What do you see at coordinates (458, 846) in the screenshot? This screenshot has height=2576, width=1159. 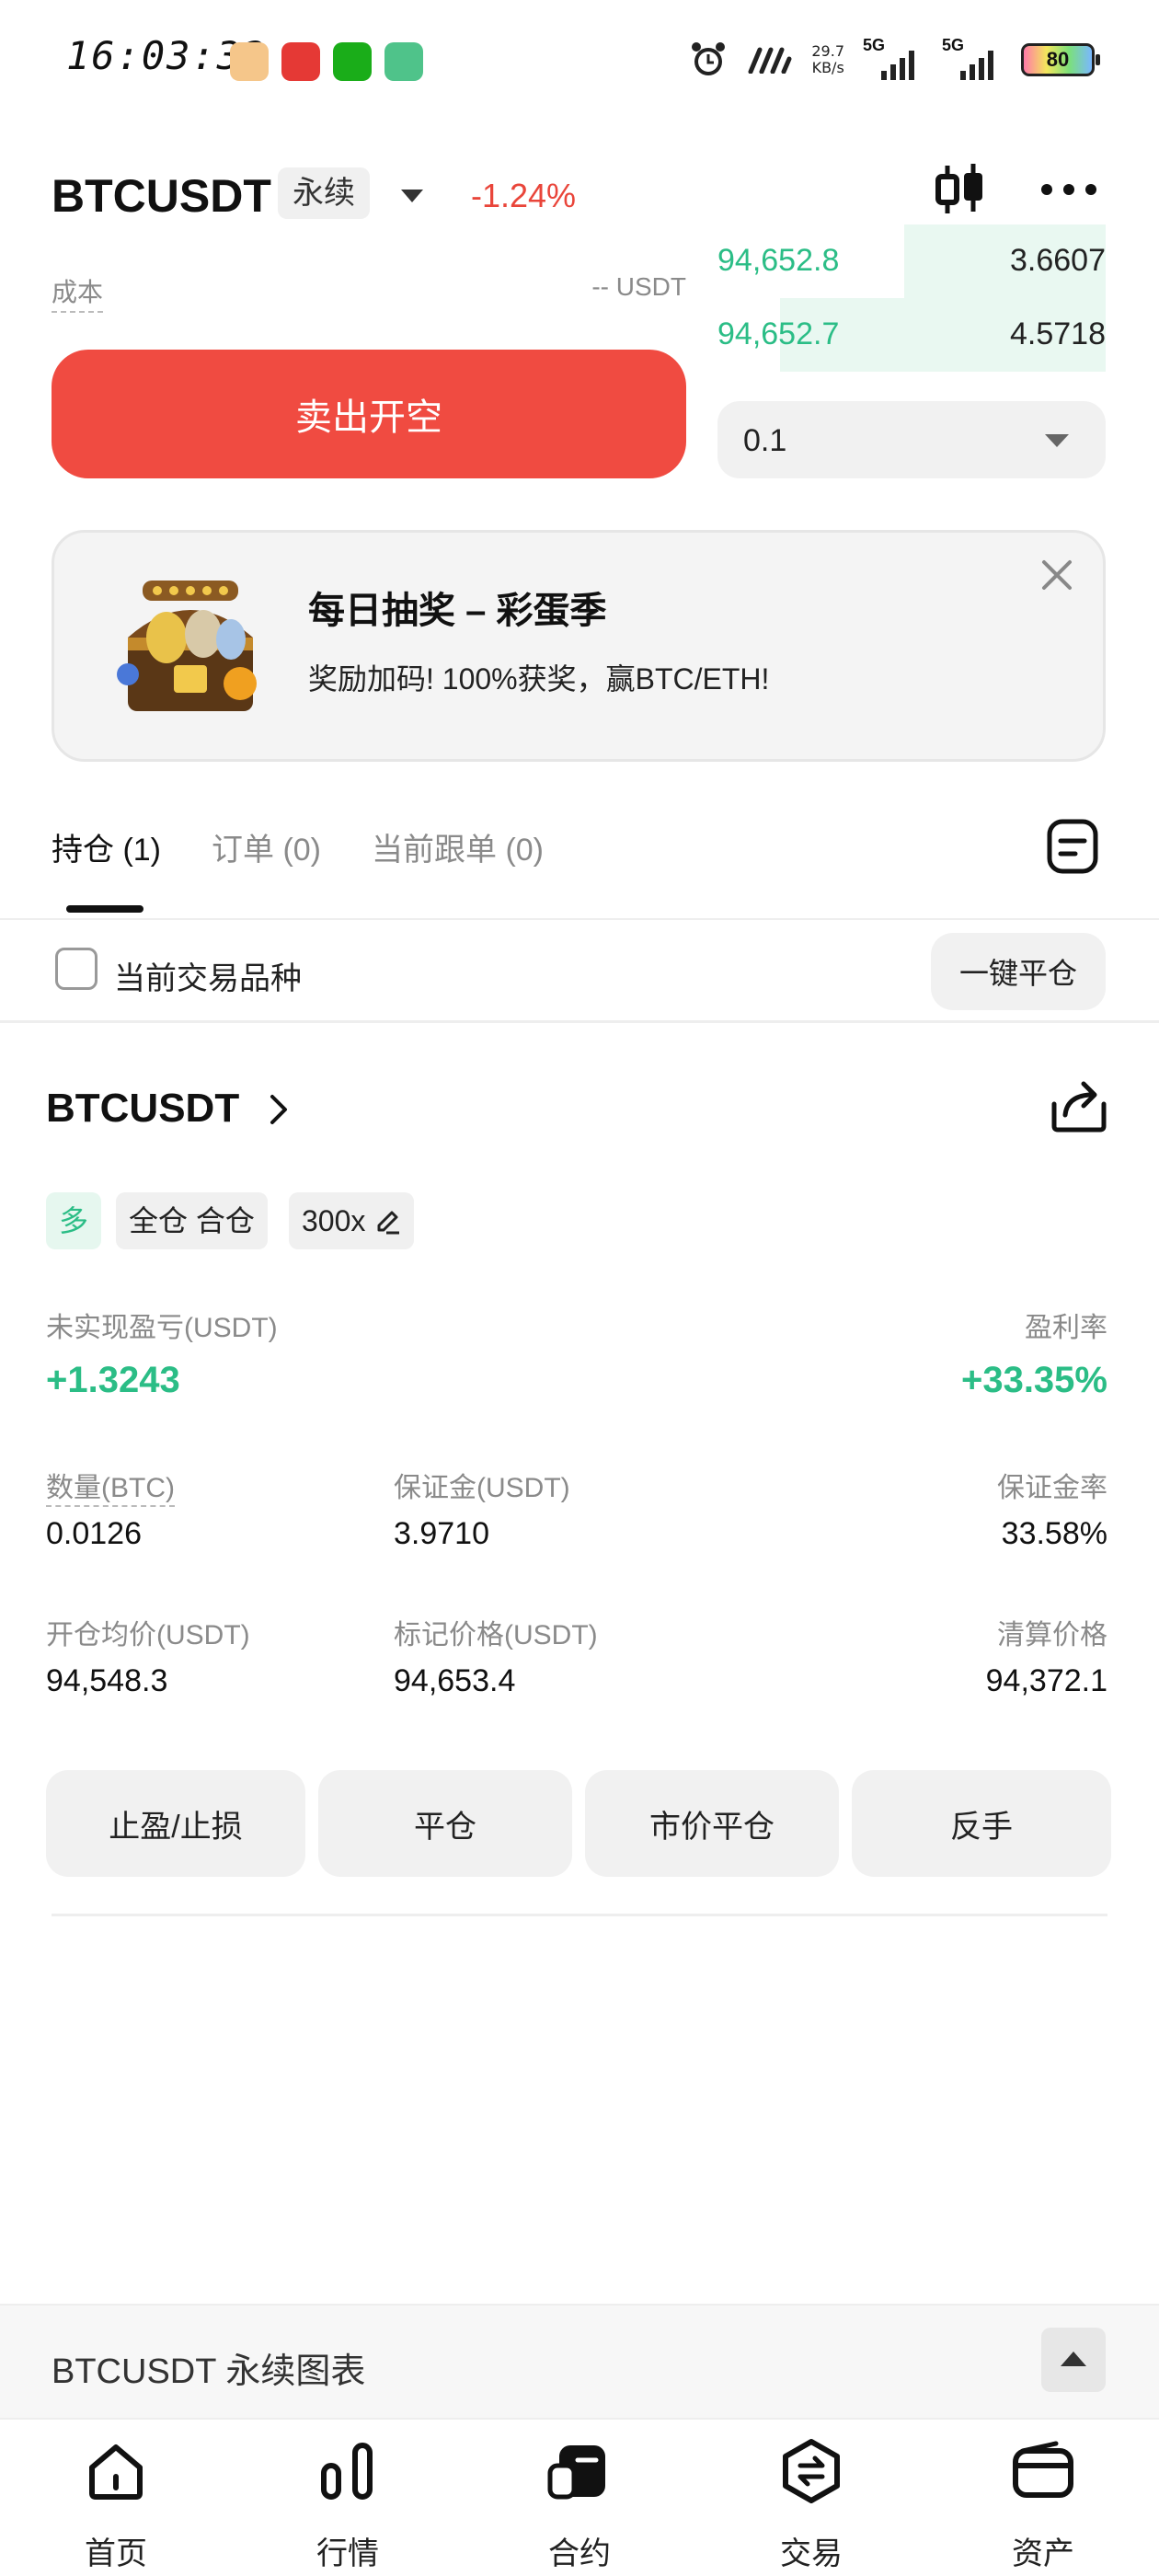 I see `tab-copy-trading: 当前跟单 (0)` at bounding box center [458, 846].